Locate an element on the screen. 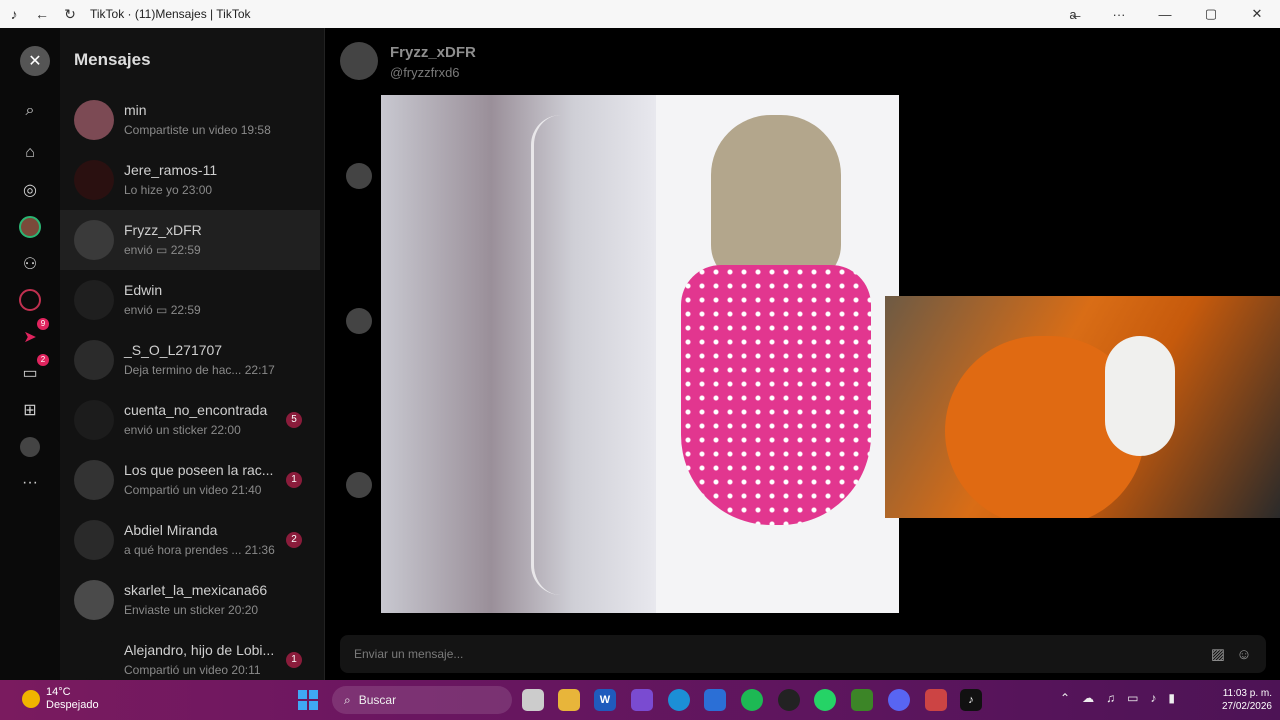 The width and height of the screenshot is (1280, 720). file-explorer-icon is located at coordinates (569, 700).